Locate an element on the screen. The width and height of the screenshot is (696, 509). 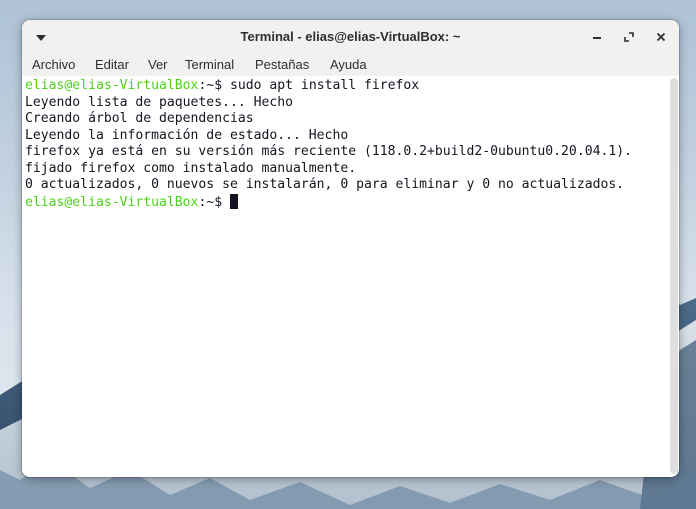
menu-ver: Ver is located at coordinates (158, 64).